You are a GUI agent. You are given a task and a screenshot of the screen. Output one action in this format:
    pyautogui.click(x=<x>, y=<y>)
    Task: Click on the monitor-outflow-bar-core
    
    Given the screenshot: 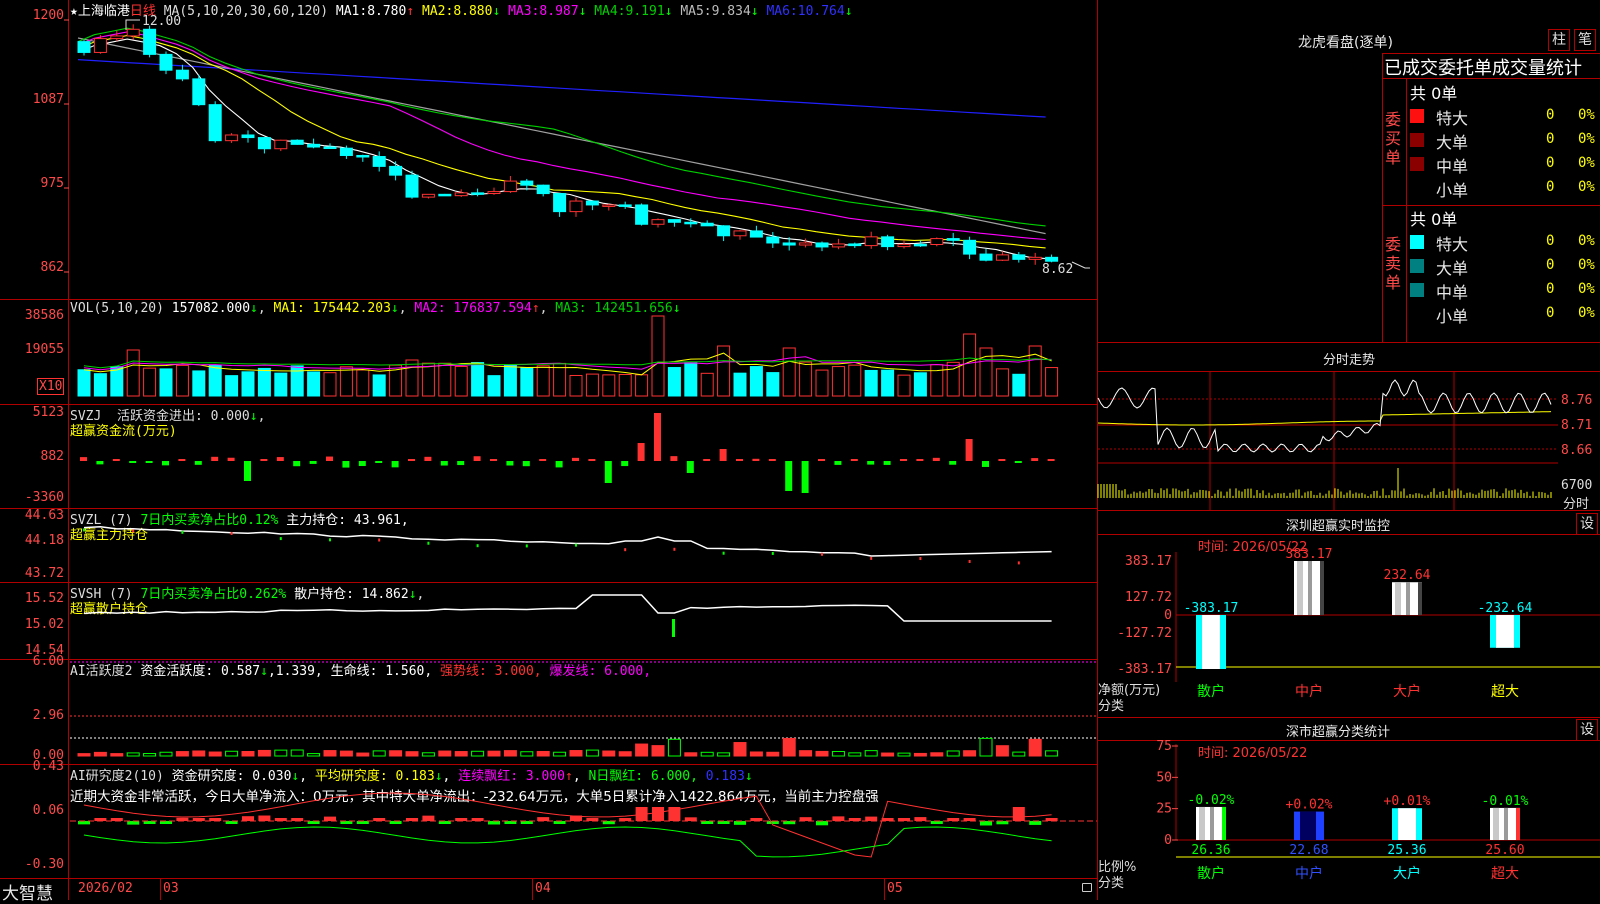 What is the action you would take?
    pyautogui.click(x=1505, y=631)
    